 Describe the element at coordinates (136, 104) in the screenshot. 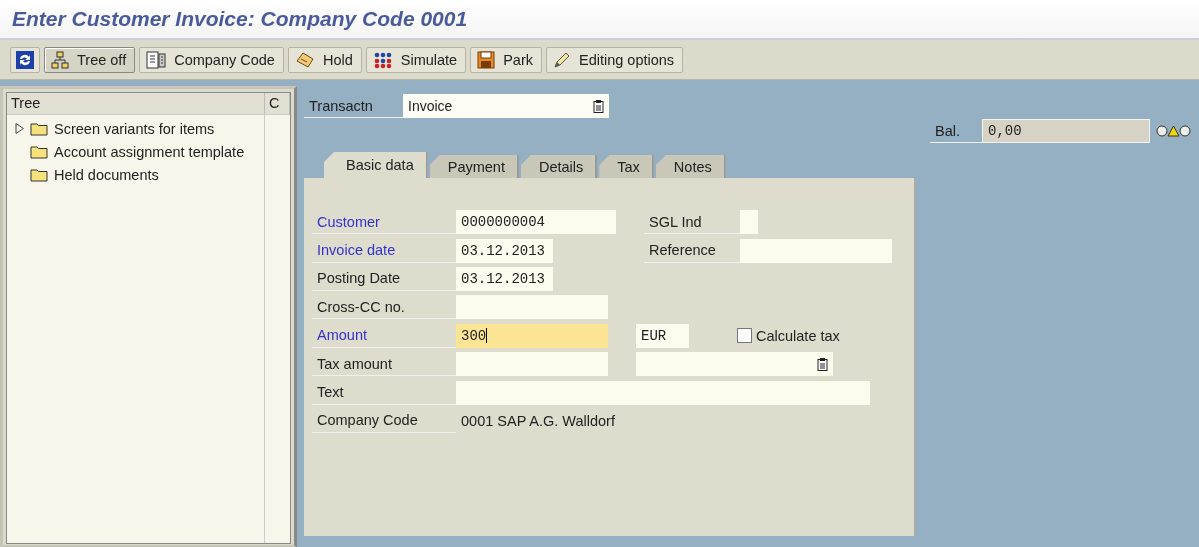

I see `column-header: Tree` at that location.